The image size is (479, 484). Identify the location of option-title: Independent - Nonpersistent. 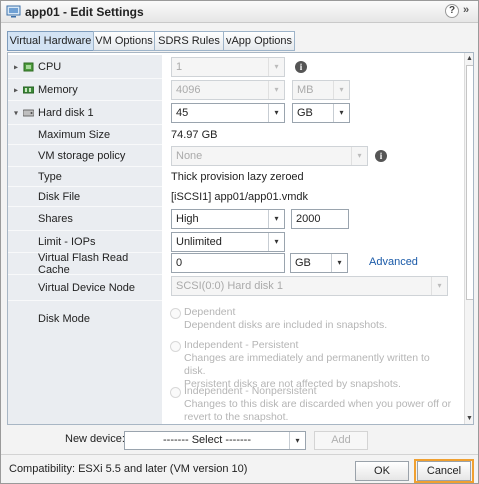
(250, 391).